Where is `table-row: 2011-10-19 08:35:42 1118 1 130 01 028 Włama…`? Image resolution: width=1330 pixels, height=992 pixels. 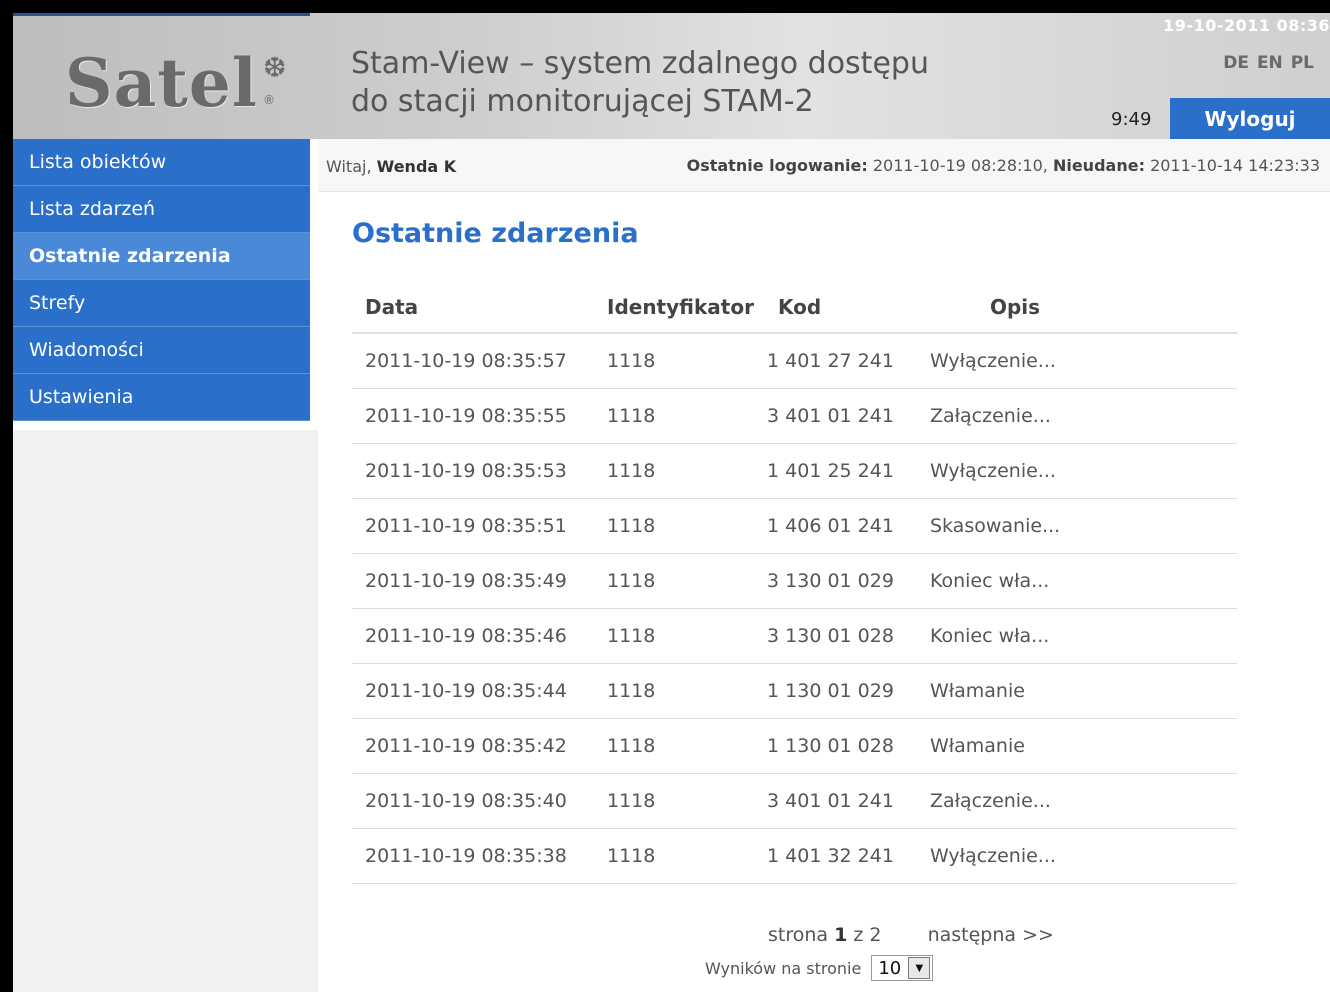 table-row: 2011-10-19 08:35:42 1118 1 130 01 028 Włama… is located at coordinates (794, 746).